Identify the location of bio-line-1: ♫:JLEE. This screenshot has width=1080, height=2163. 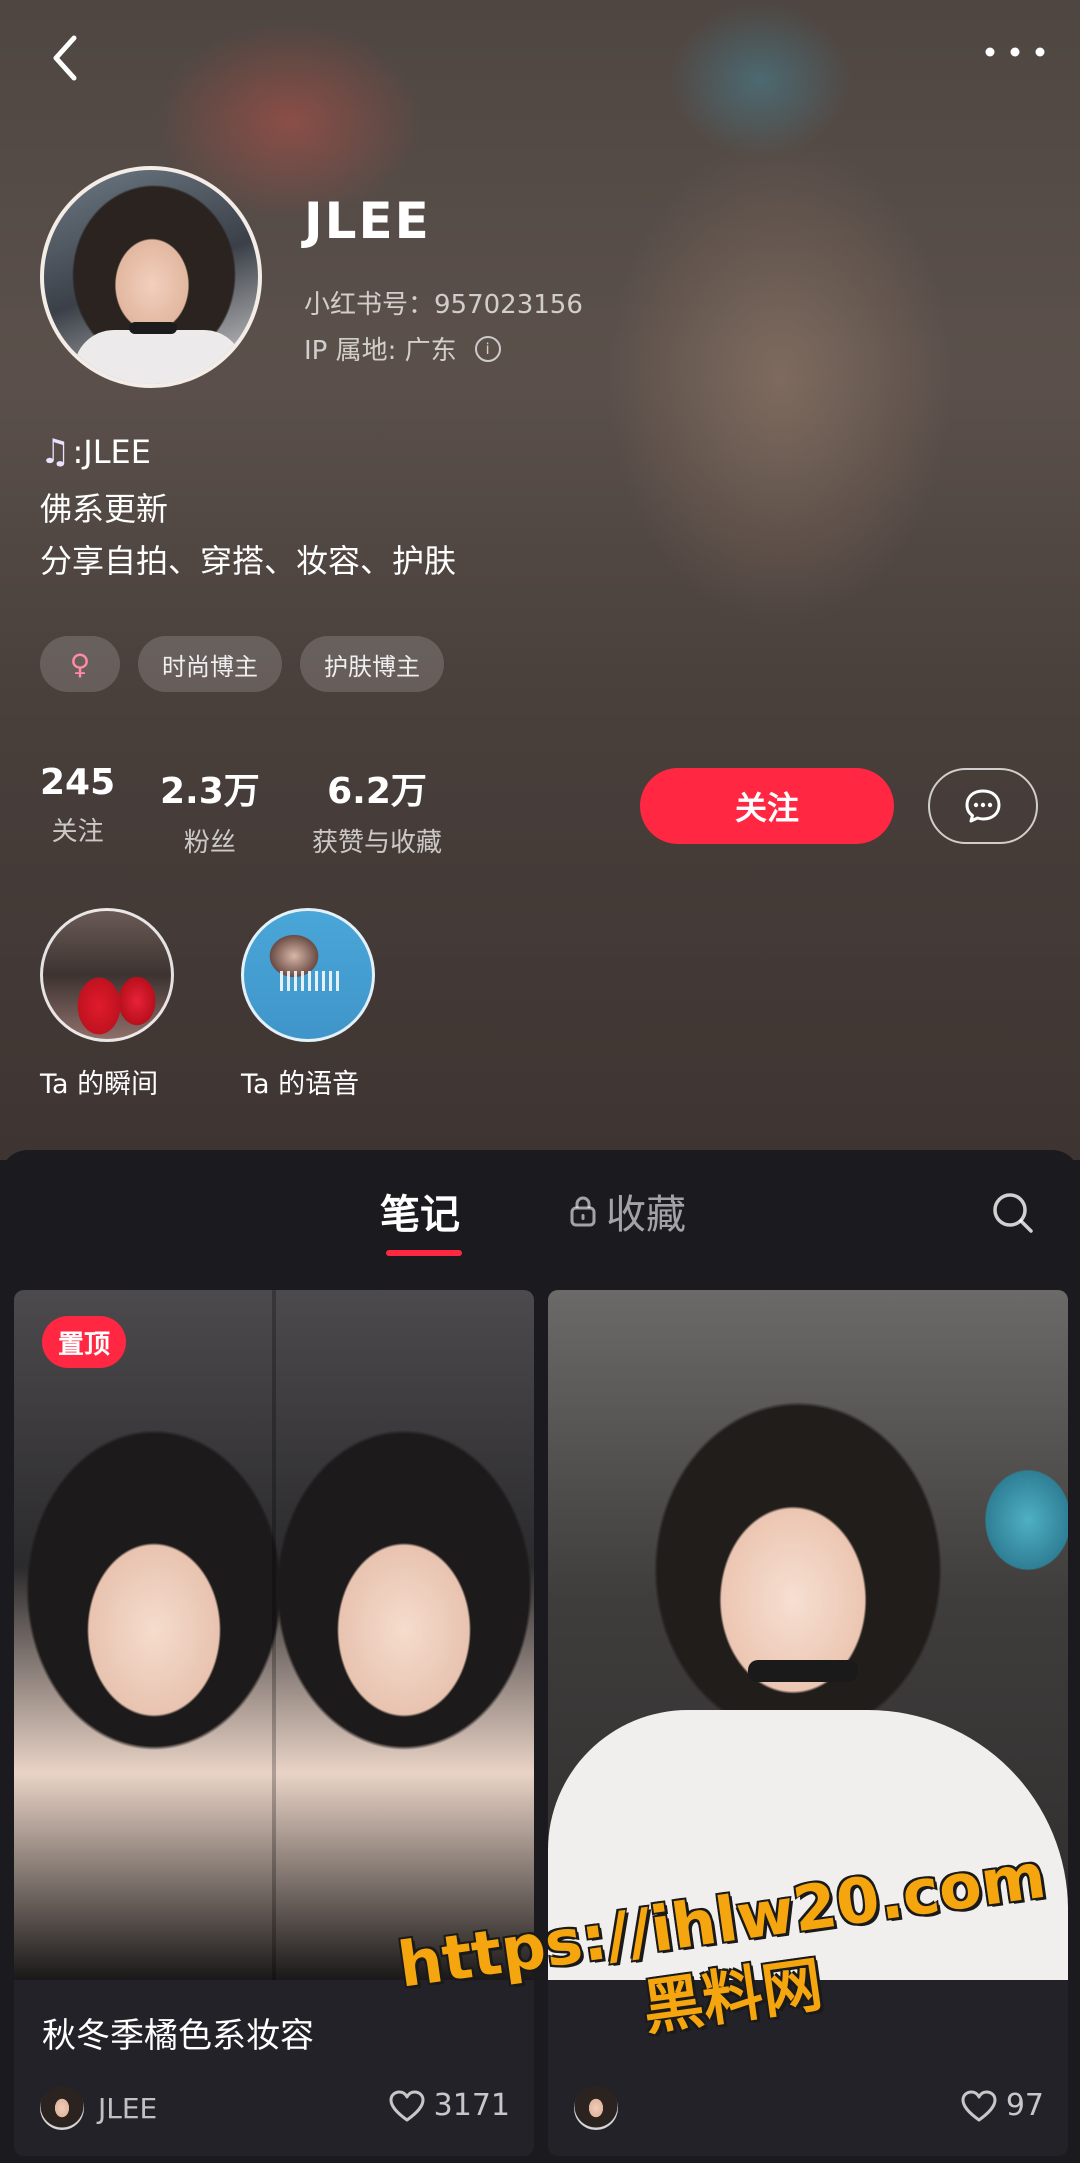
(95, 452).